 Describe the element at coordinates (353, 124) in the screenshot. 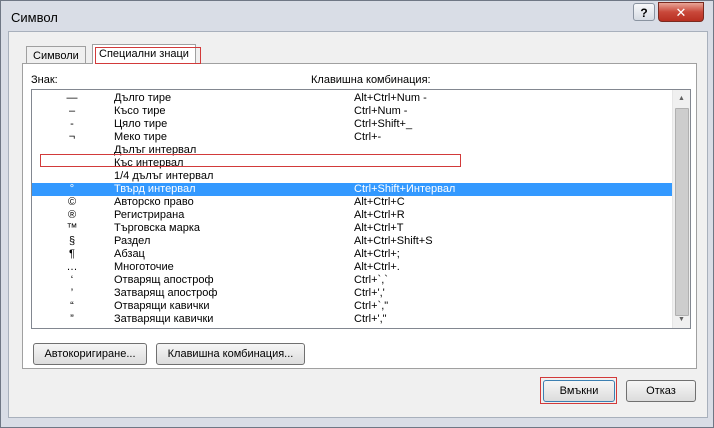

I see `list-item: - Цяло тире Ctrl+Shift+_` at that location.